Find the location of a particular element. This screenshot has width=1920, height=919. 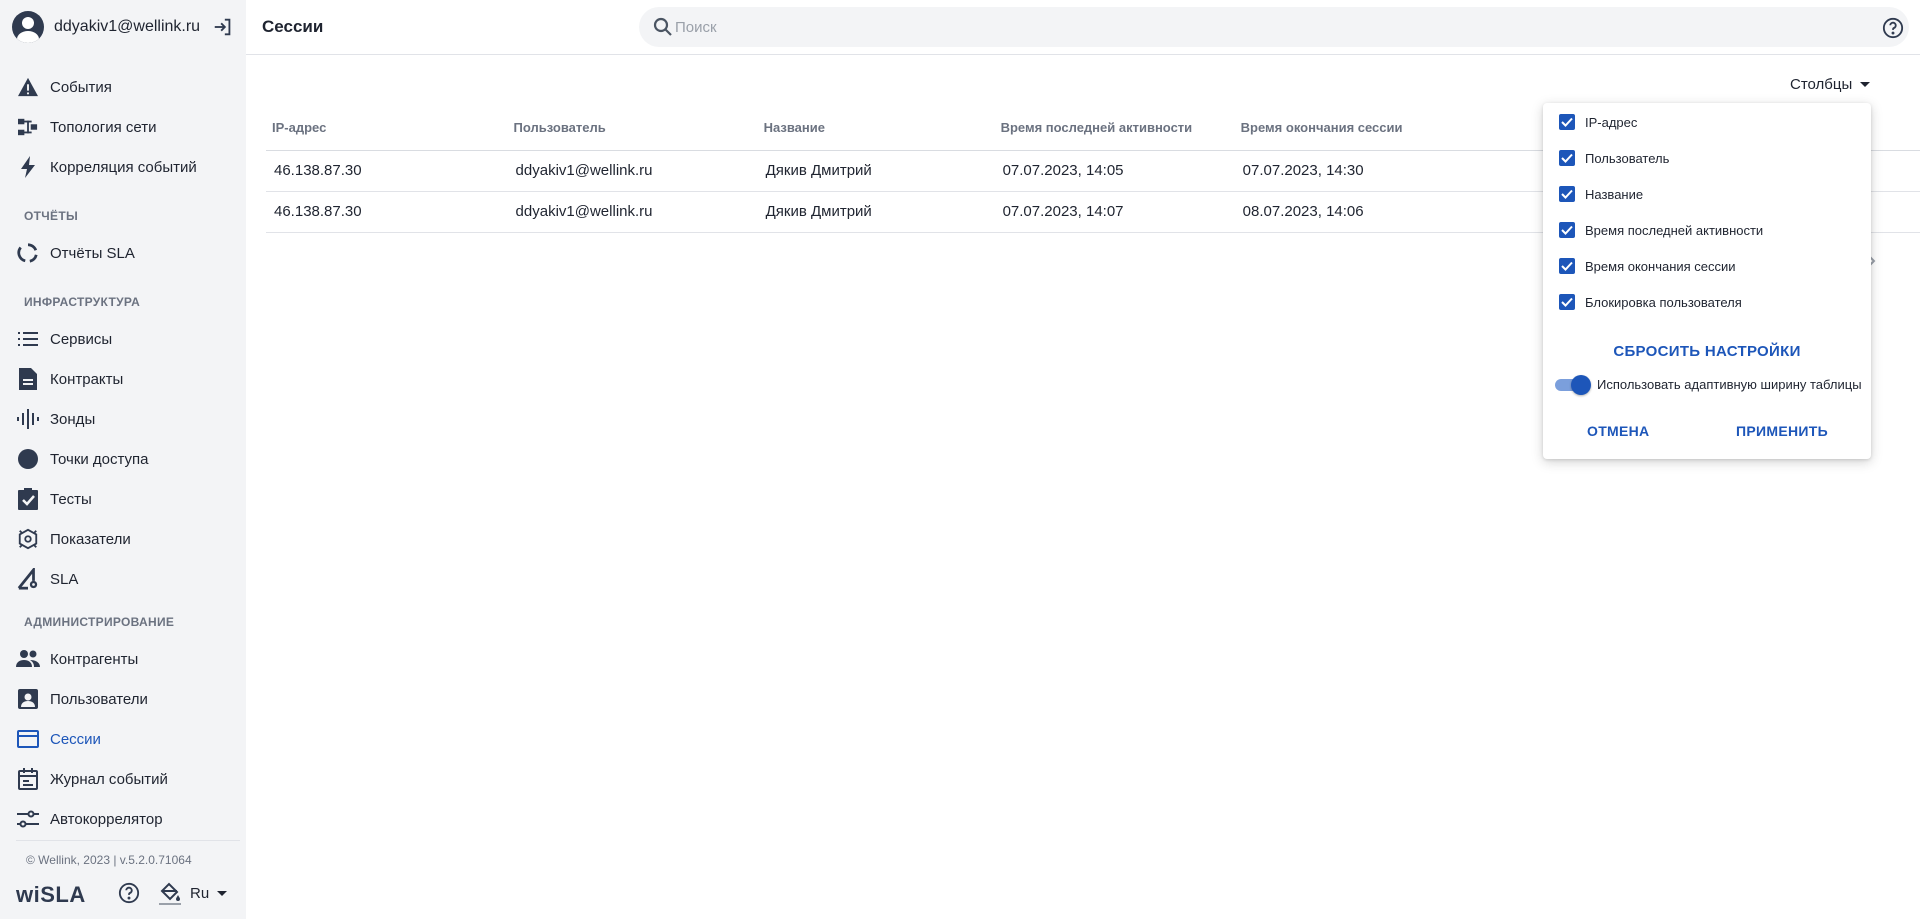

sidebar-item-probes: Зонды is located at coordinates (123, 419).